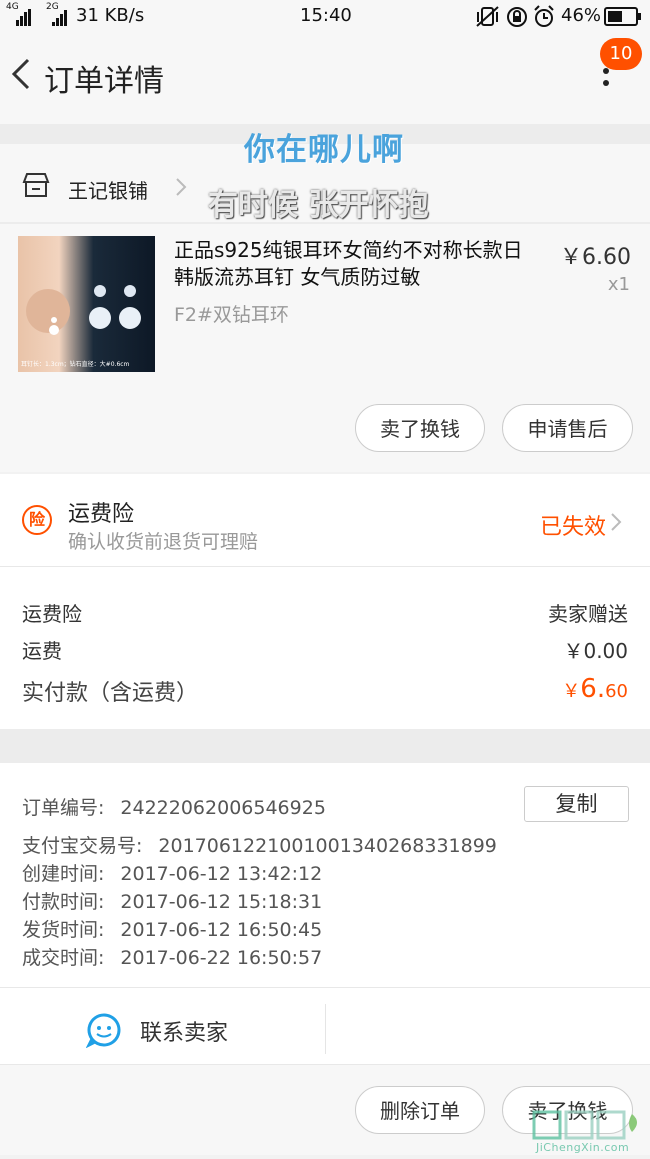 Image resolution: width=650 pixels, height=1159 pixels. Describe the element at coordinates (595, 257) in the screenshot. I see `product-price: ￥6.60` at that location.